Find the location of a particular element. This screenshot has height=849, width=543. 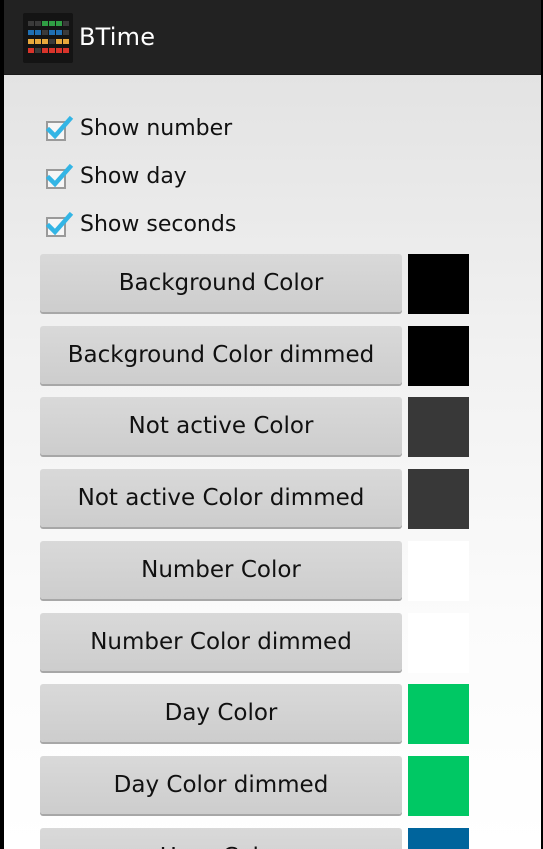

color-row-number-dimmed: Number Color dimmed is located at coordinates (255, 643).